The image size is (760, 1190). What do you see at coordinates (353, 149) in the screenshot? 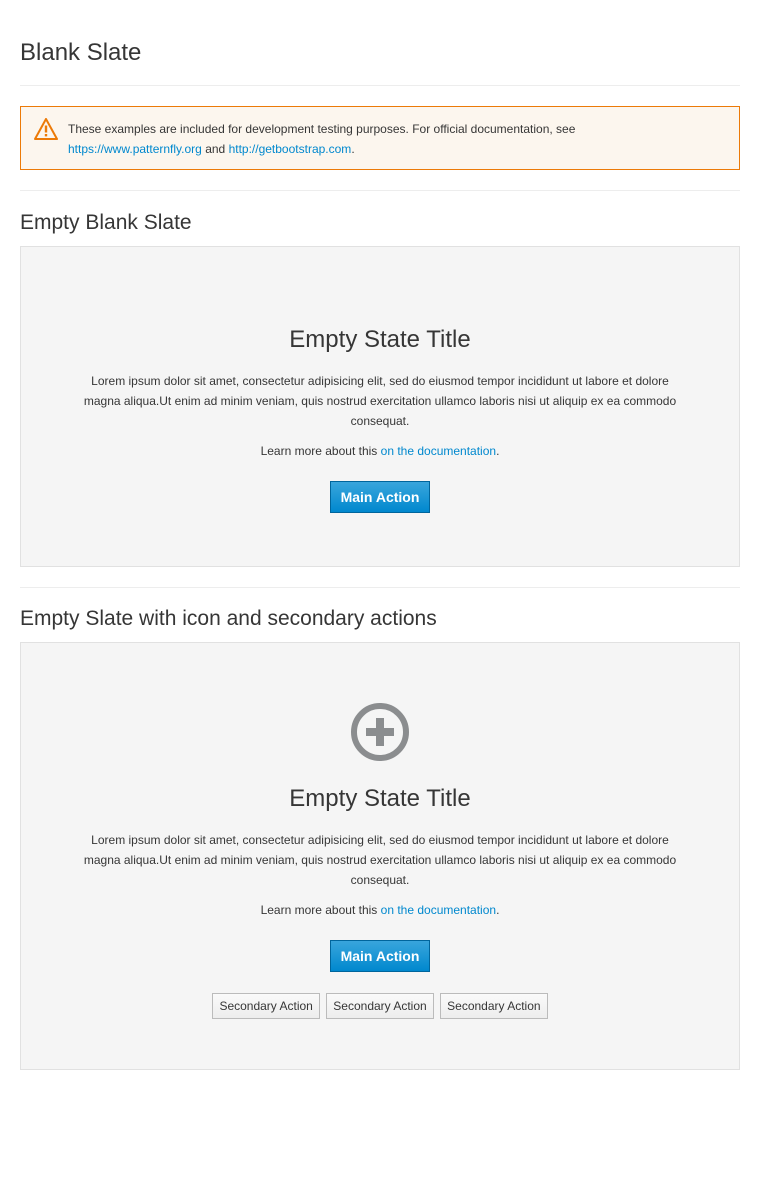
I see `alert-end-text: .` at bounding box center [353, 149].